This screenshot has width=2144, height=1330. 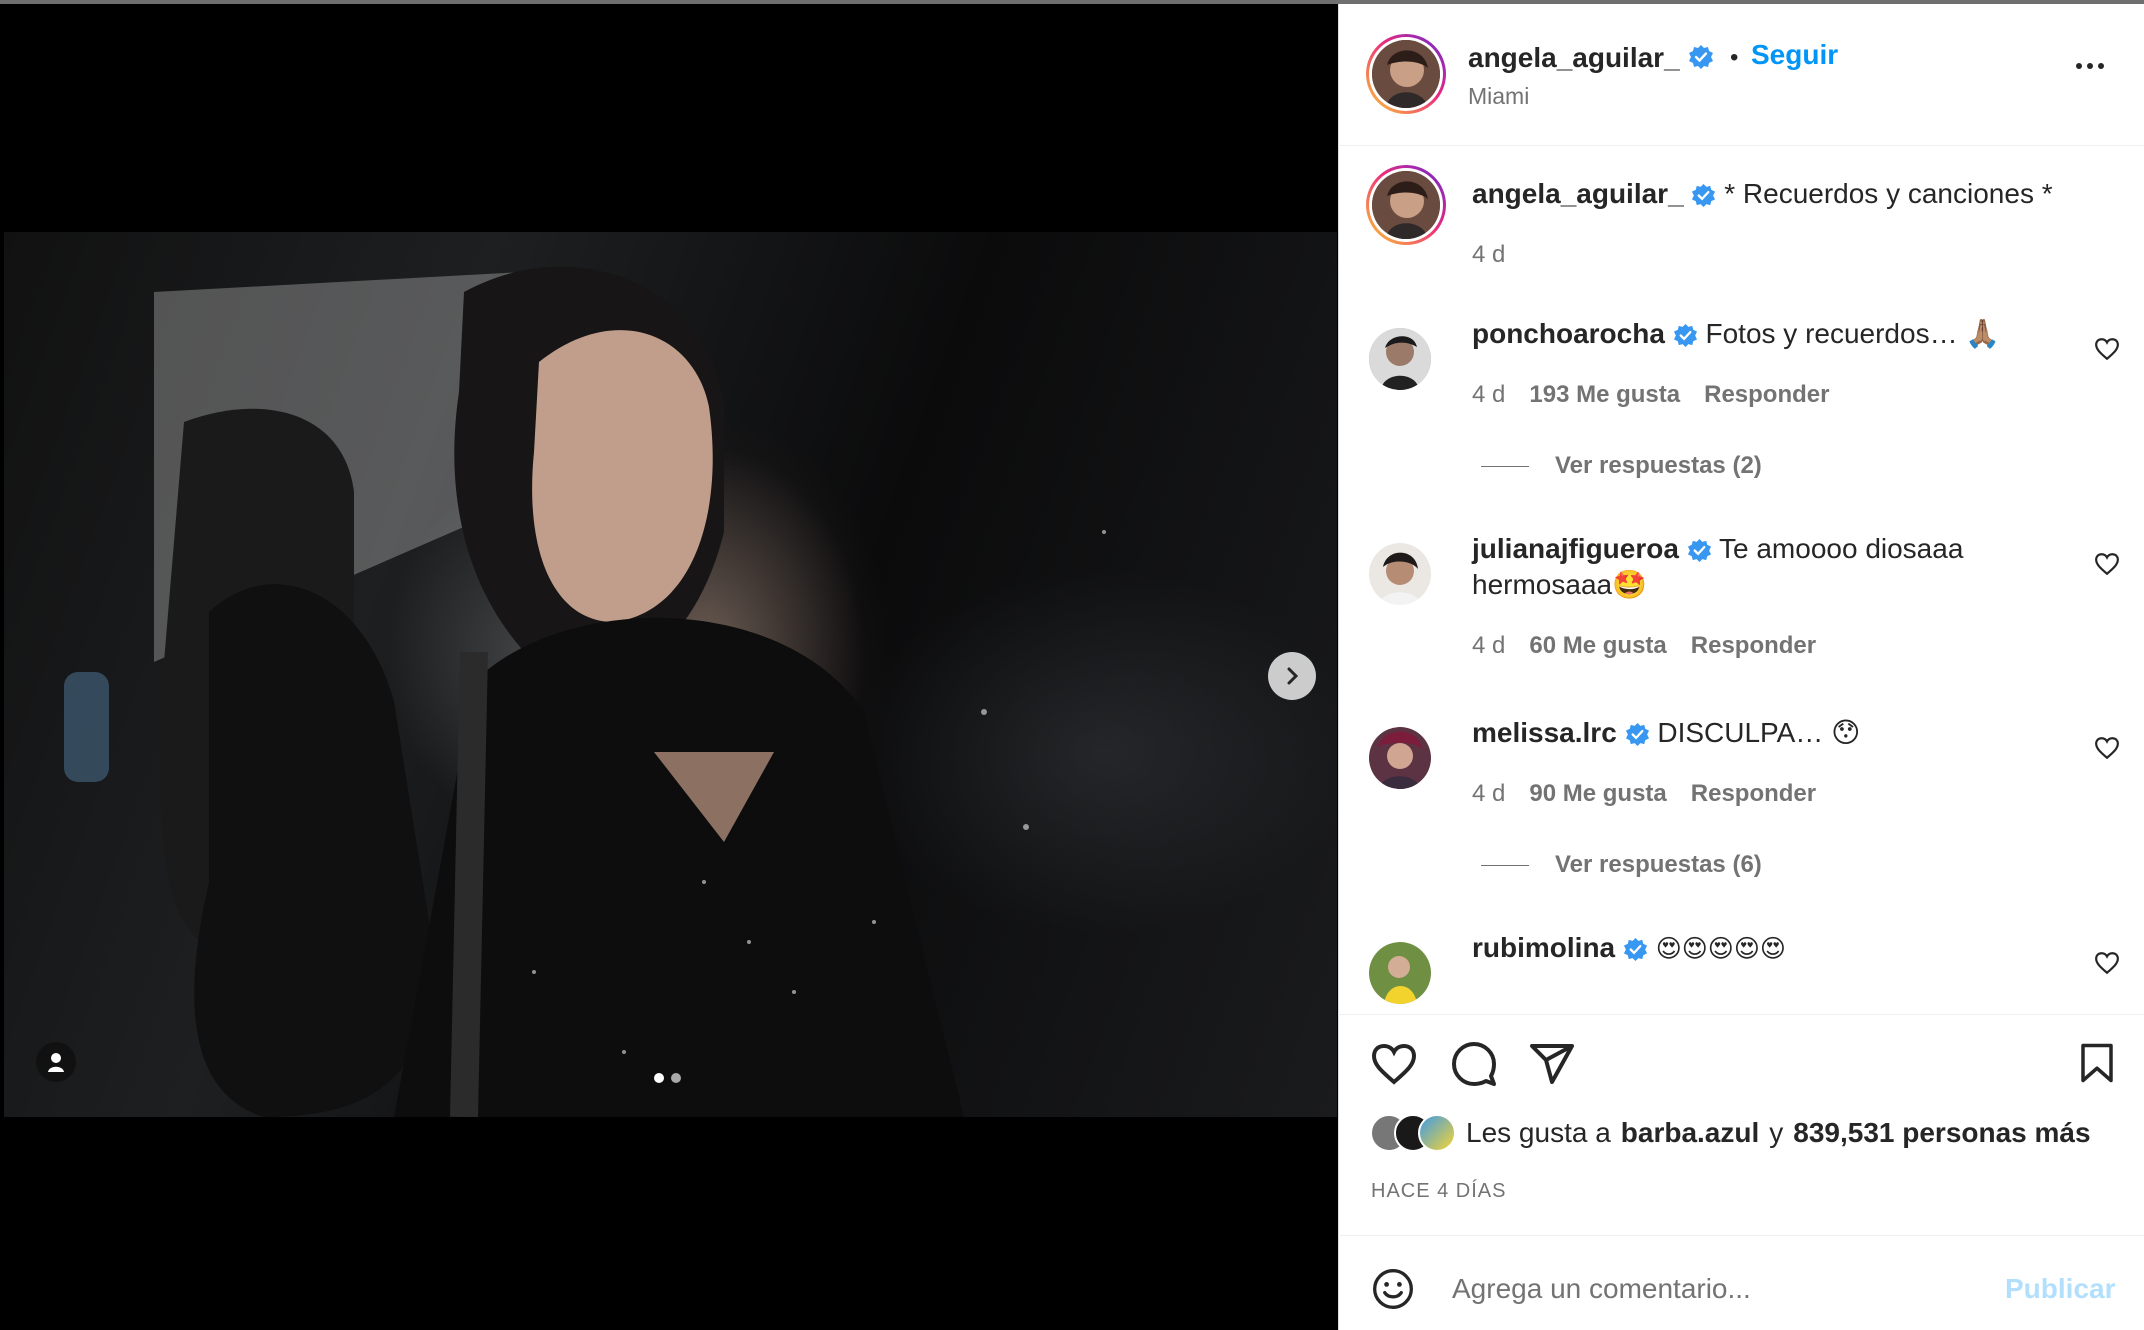 I want to click on comment-text: rubimolina 😍😍😍😍😍, so click(x=1752, y=948).